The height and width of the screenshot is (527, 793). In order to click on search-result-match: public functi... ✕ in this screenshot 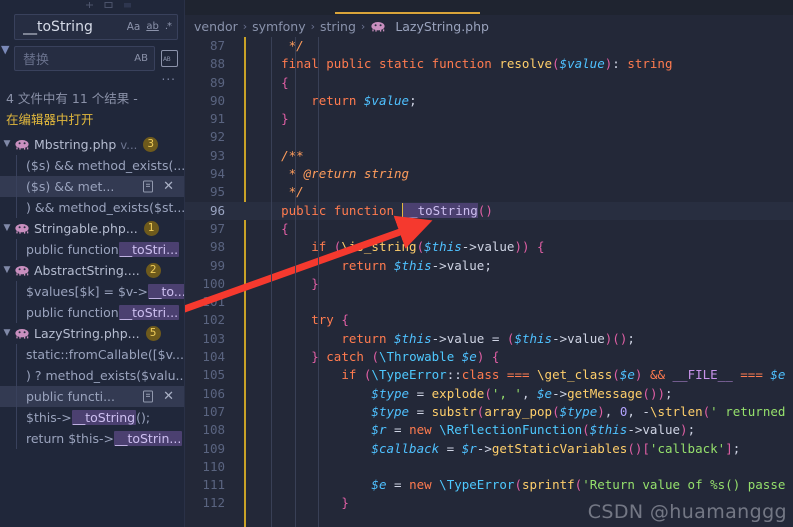, I will do `click(92, 396)`.